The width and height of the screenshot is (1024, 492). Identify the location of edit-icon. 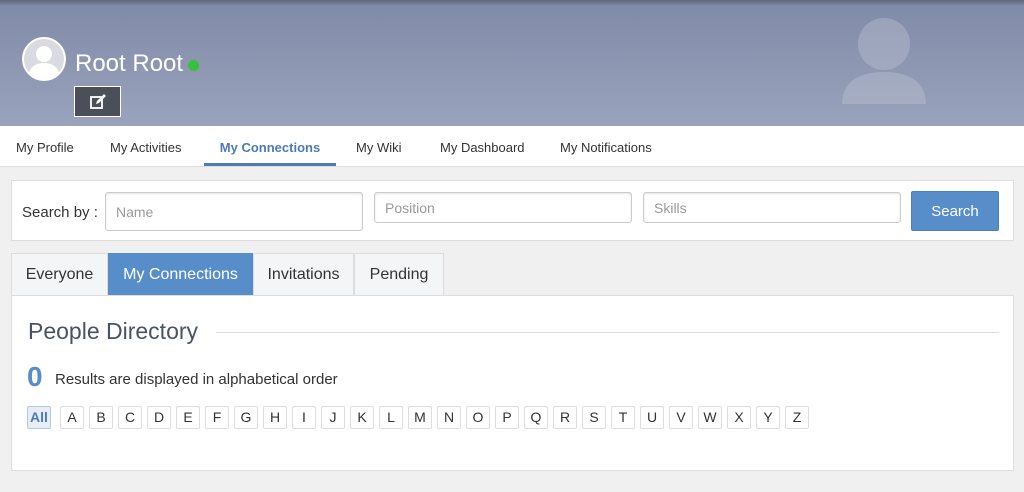
(97, 101).